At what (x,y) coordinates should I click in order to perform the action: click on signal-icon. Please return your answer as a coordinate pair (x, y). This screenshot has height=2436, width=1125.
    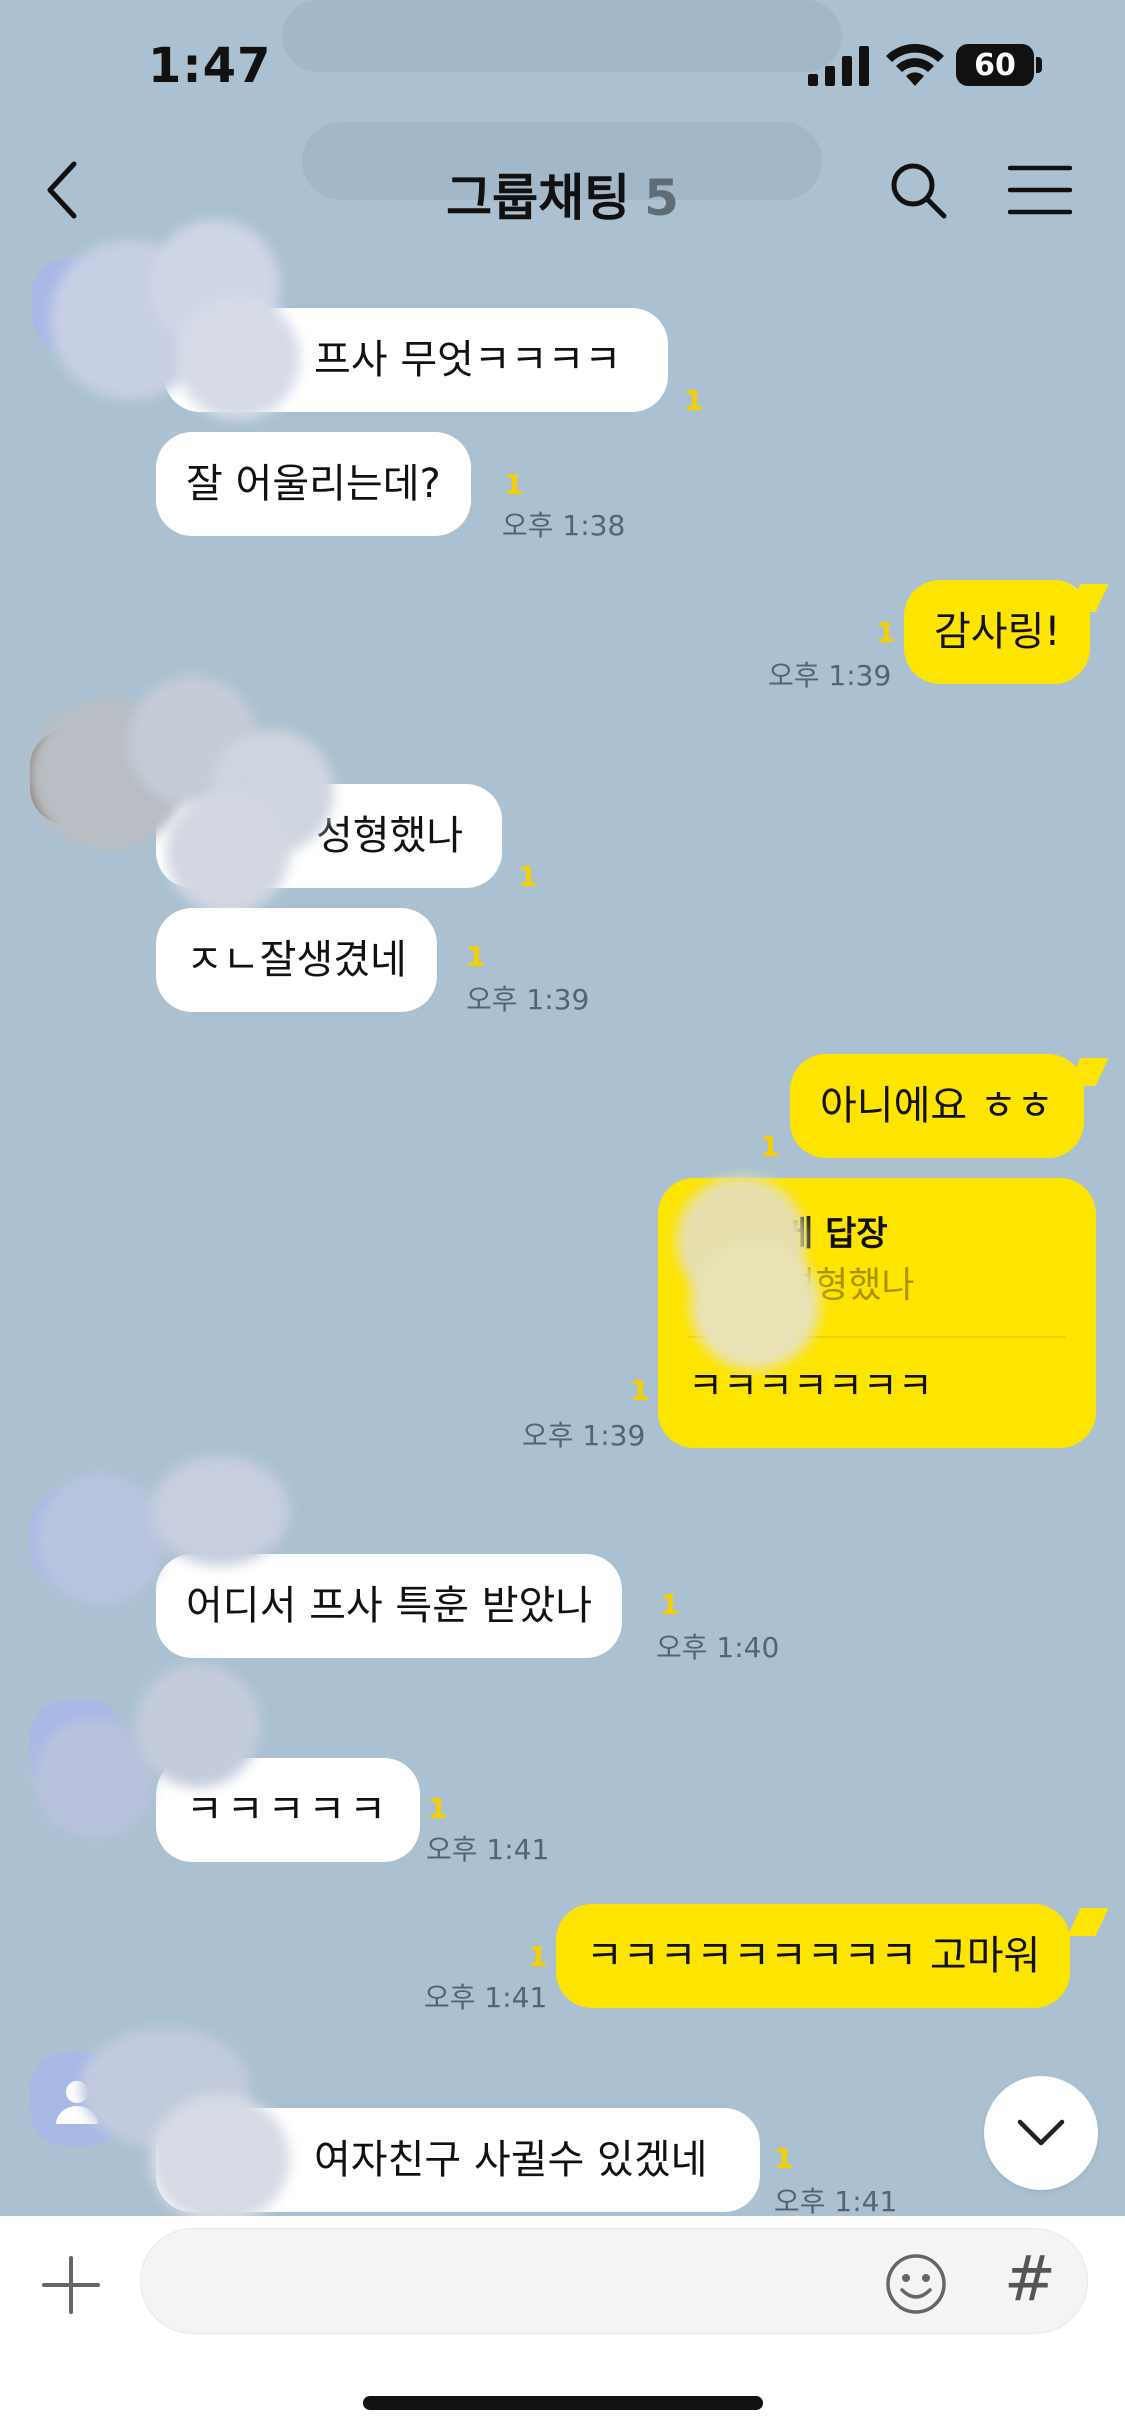
    Looking at the image, I should click on (838, 66).